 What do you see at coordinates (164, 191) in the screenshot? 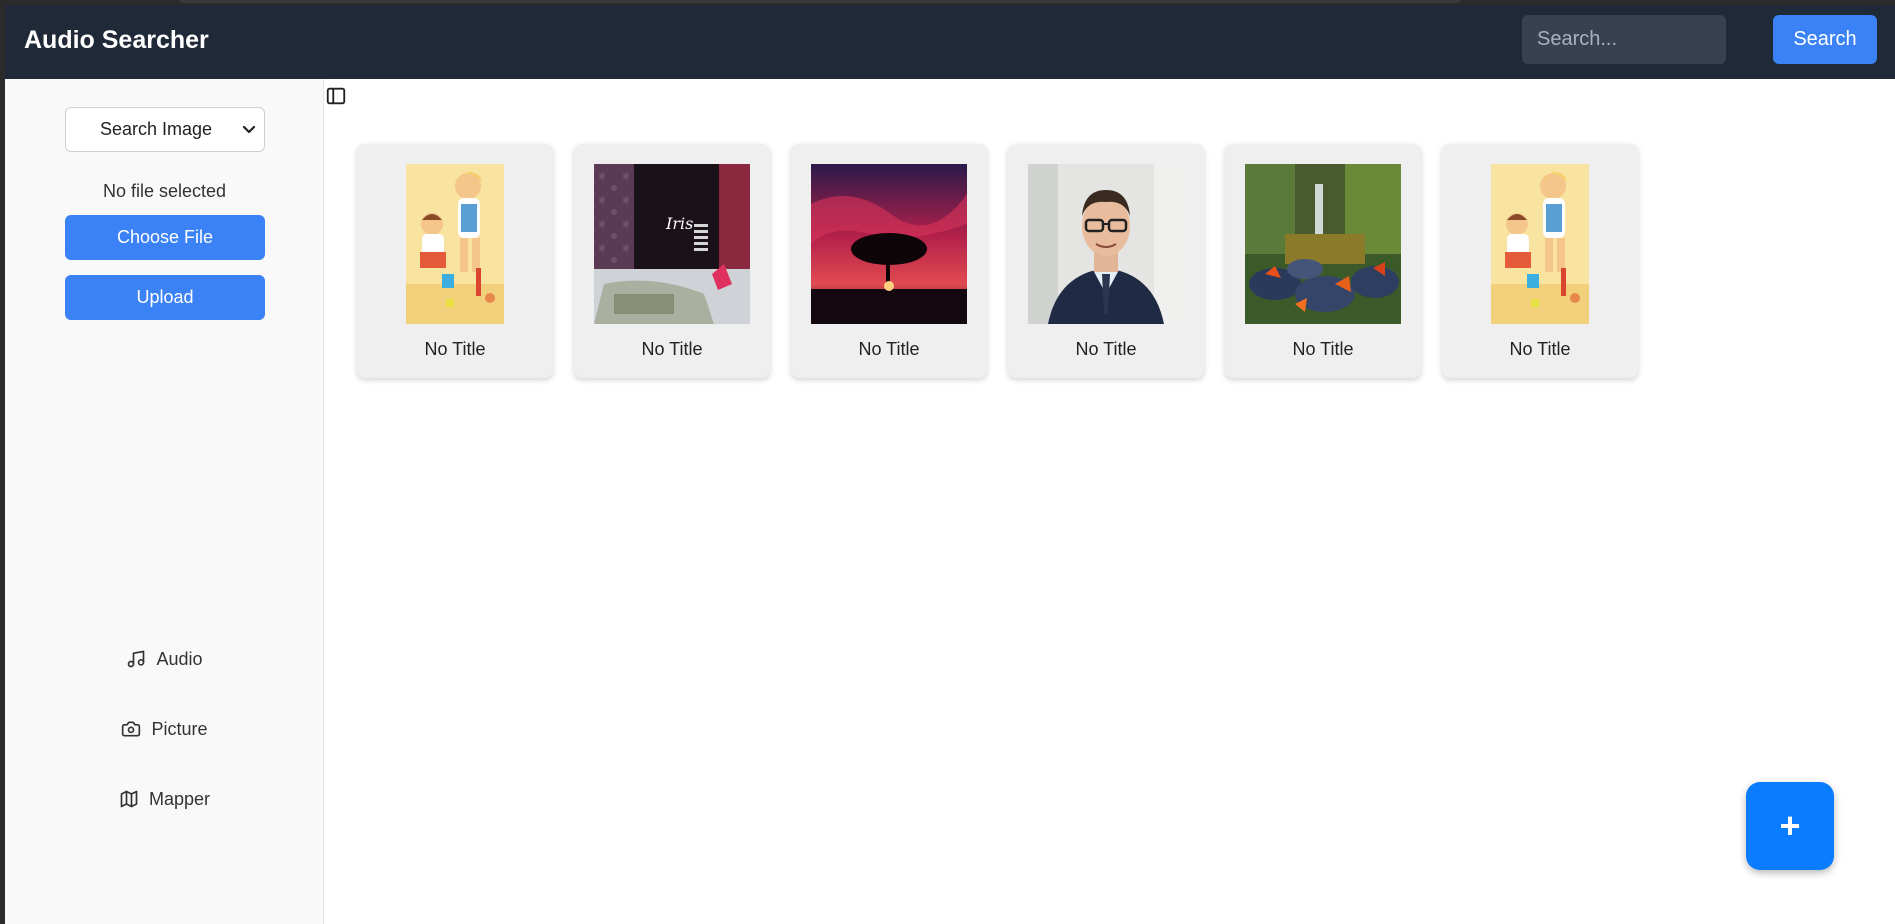
I see `file-status-text: No file selected` at bounding box center [164, 191].